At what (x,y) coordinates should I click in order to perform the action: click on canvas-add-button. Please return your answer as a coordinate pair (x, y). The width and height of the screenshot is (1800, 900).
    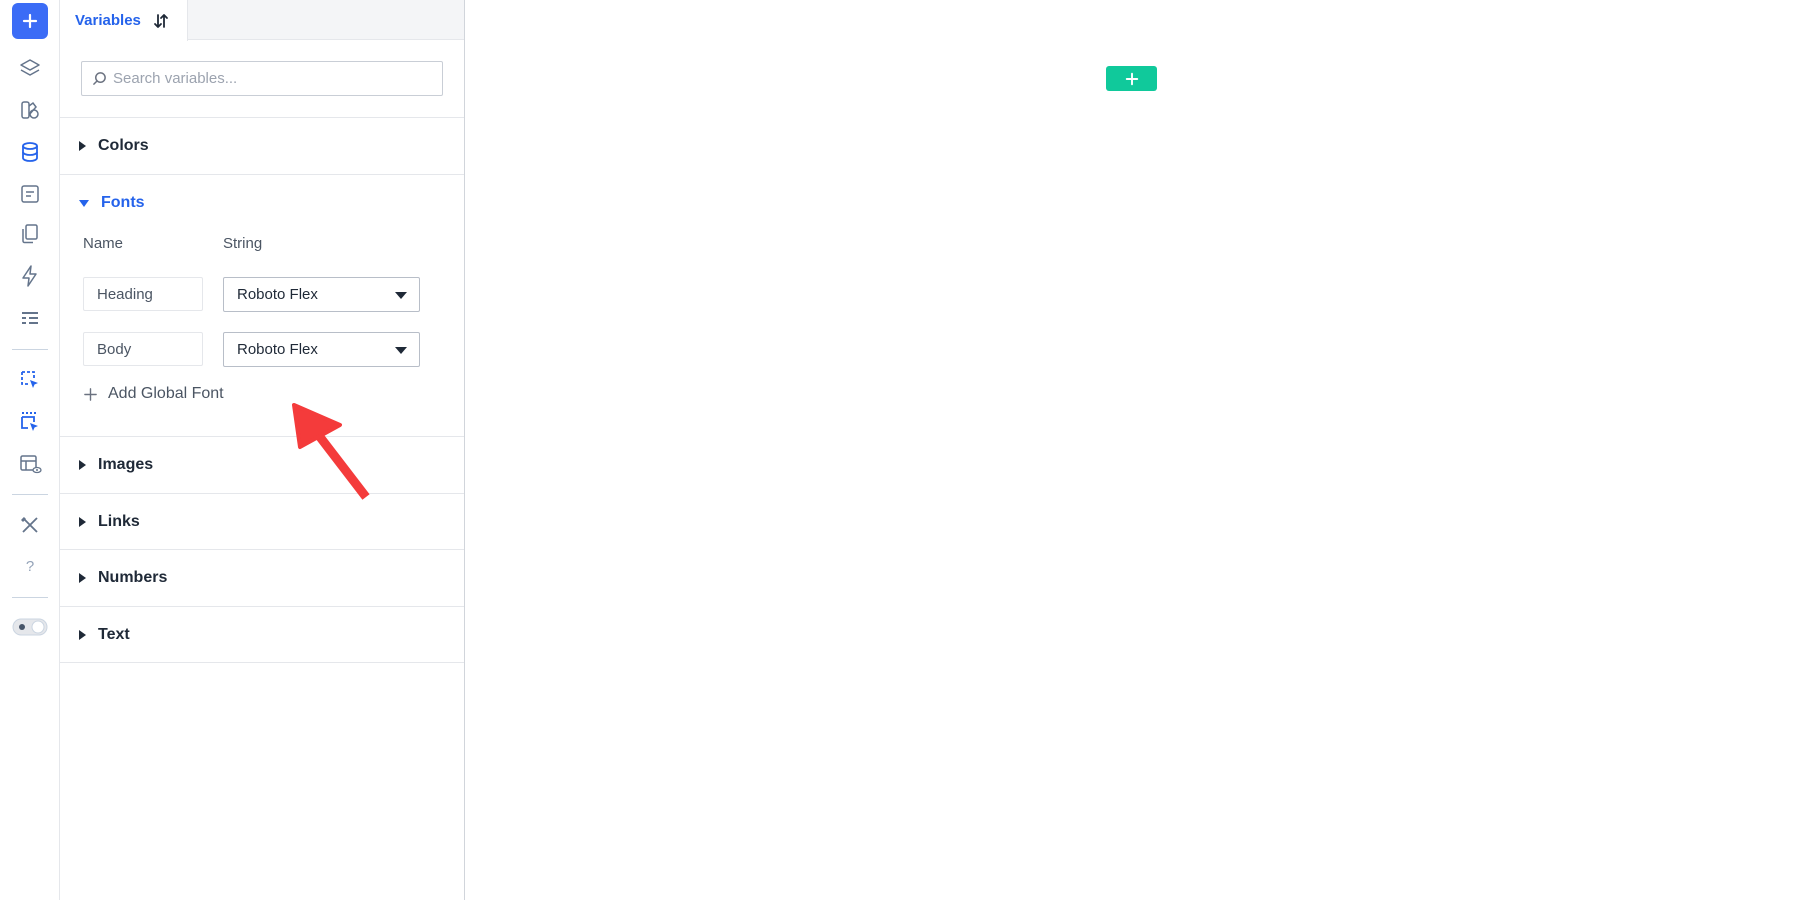
    Looking at the image, I should click on (1131, 78).